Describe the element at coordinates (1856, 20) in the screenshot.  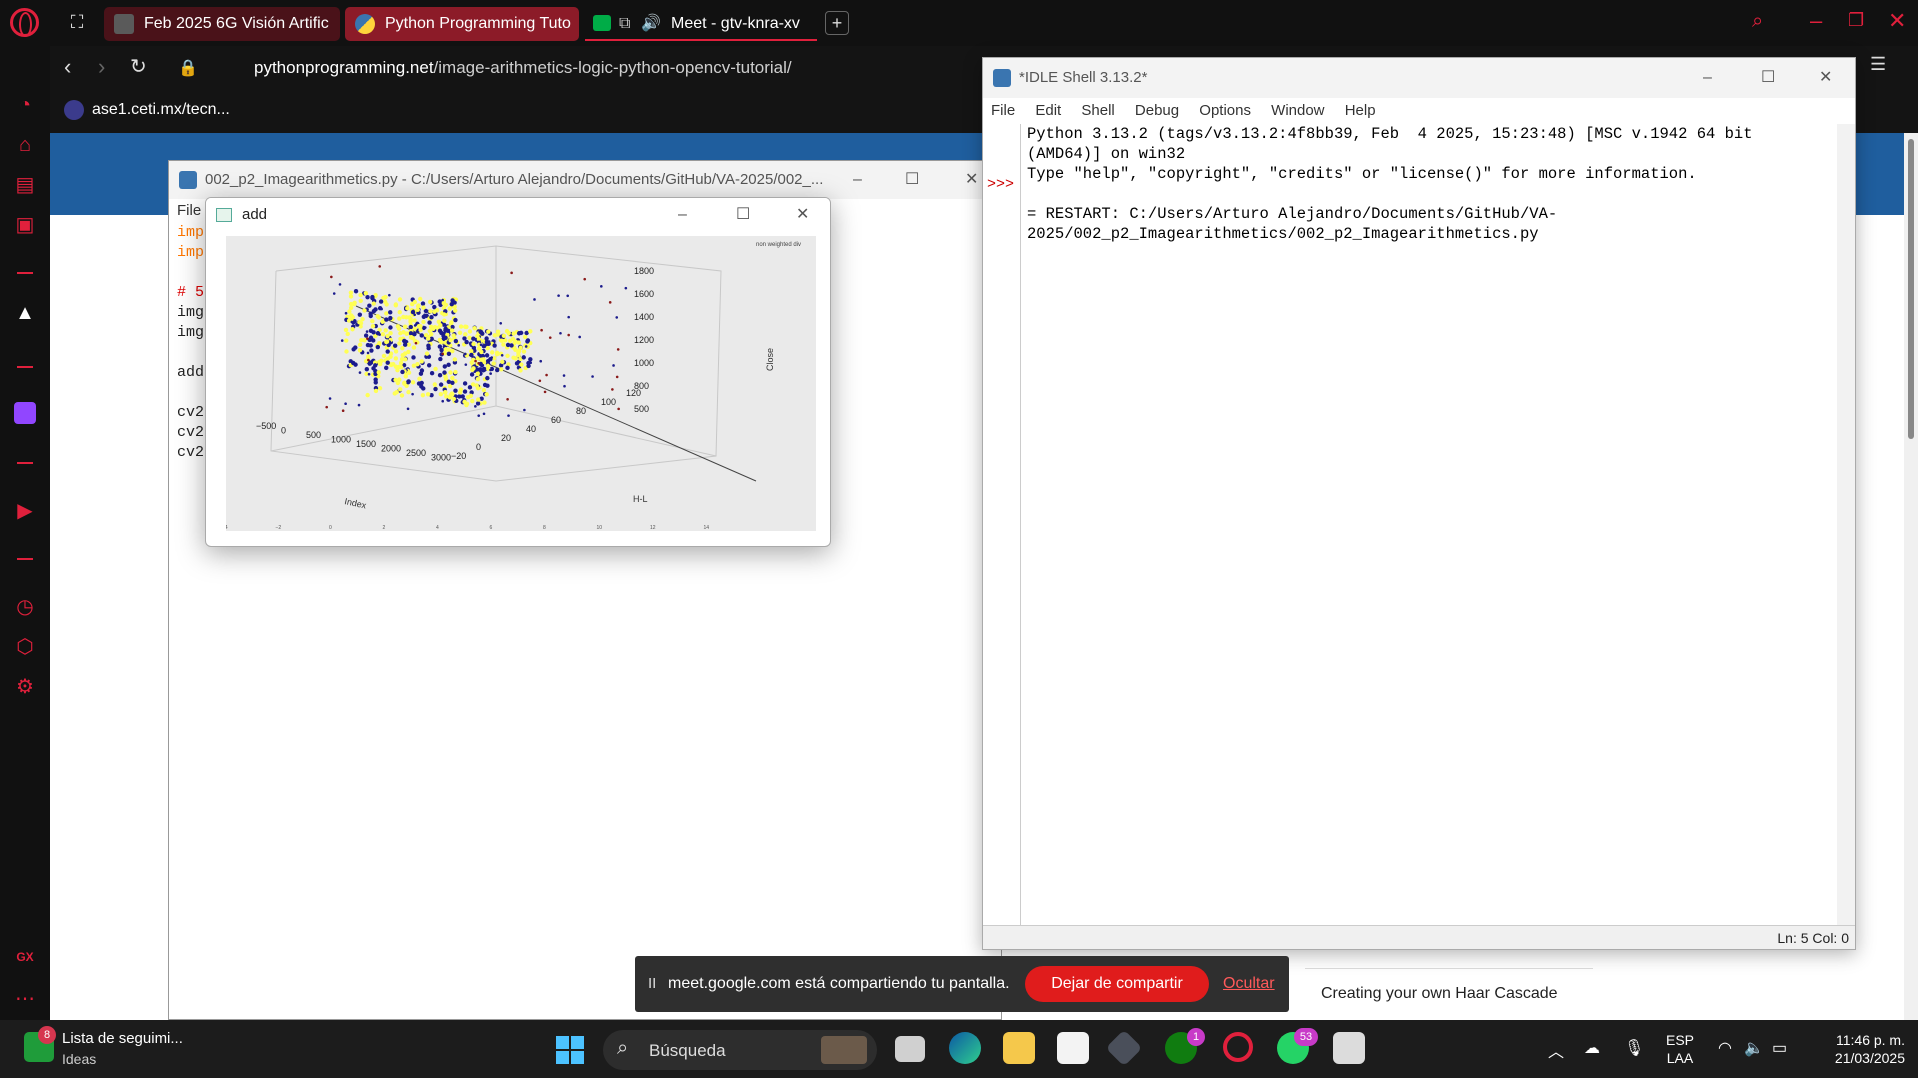
I see `restore-icon: ❐` at that location.